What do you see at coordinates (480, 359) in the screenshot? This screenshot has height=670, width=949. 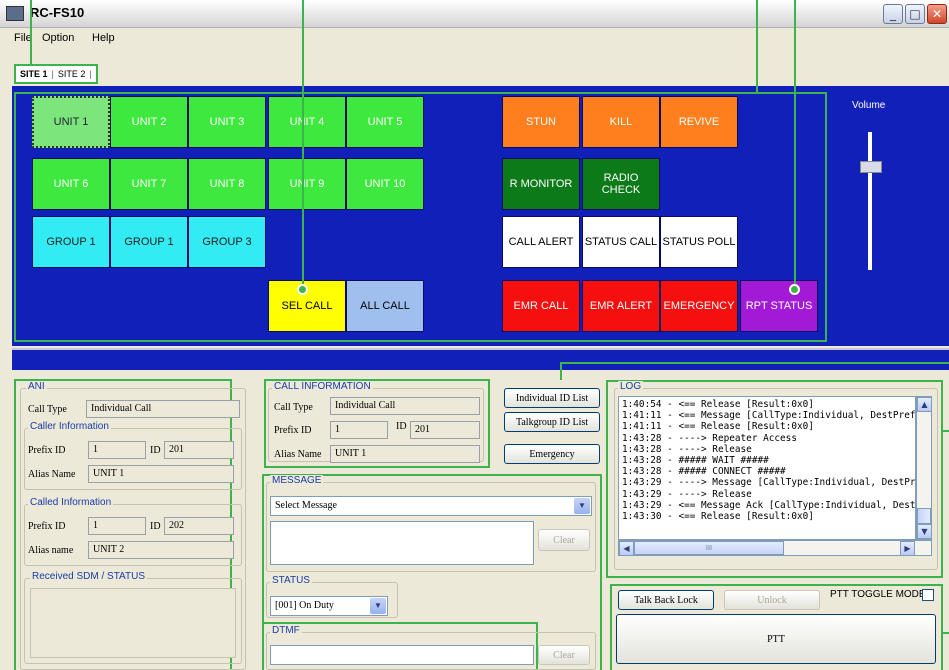 I see `panel-divider` at bounding box center [480, 359].